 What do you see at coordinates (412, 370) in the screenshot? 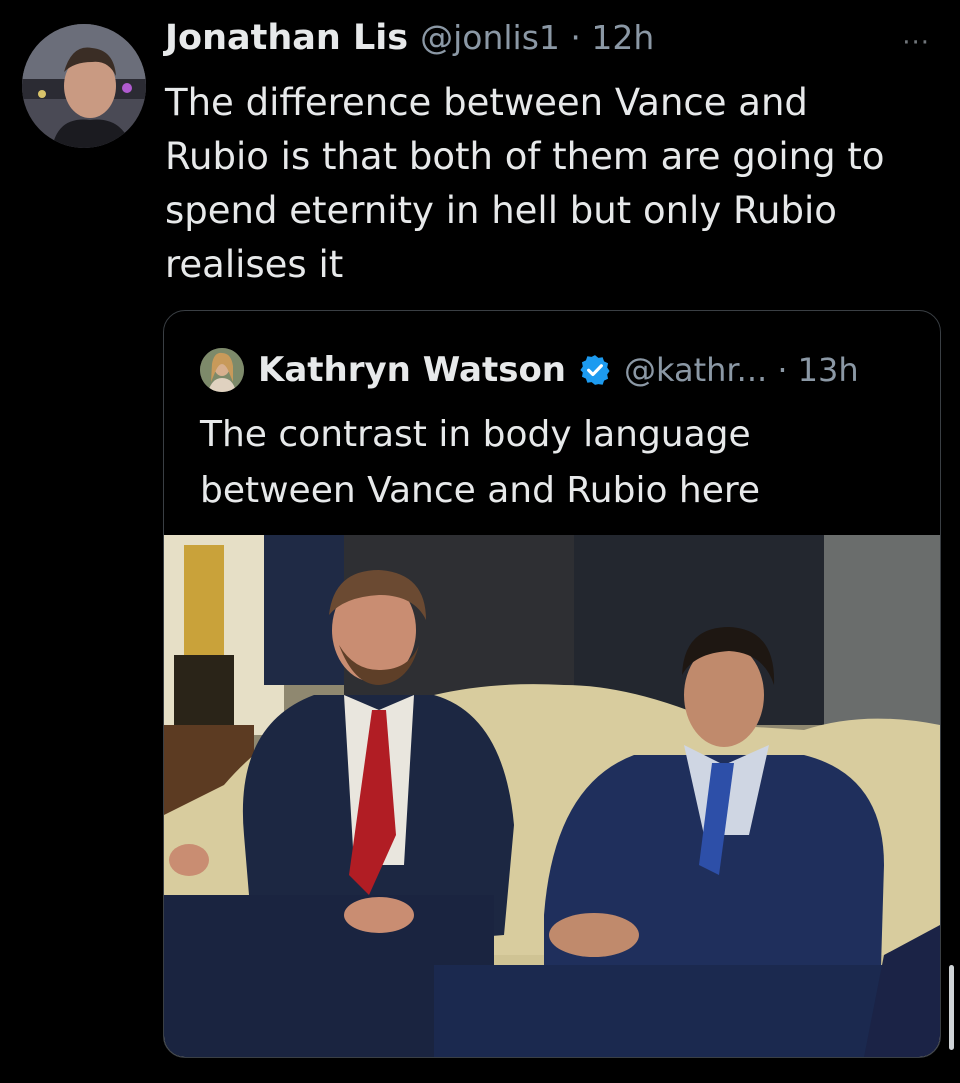
I see `quoted-author-name: Kathryn Watson` at bounding box center [412, 370].